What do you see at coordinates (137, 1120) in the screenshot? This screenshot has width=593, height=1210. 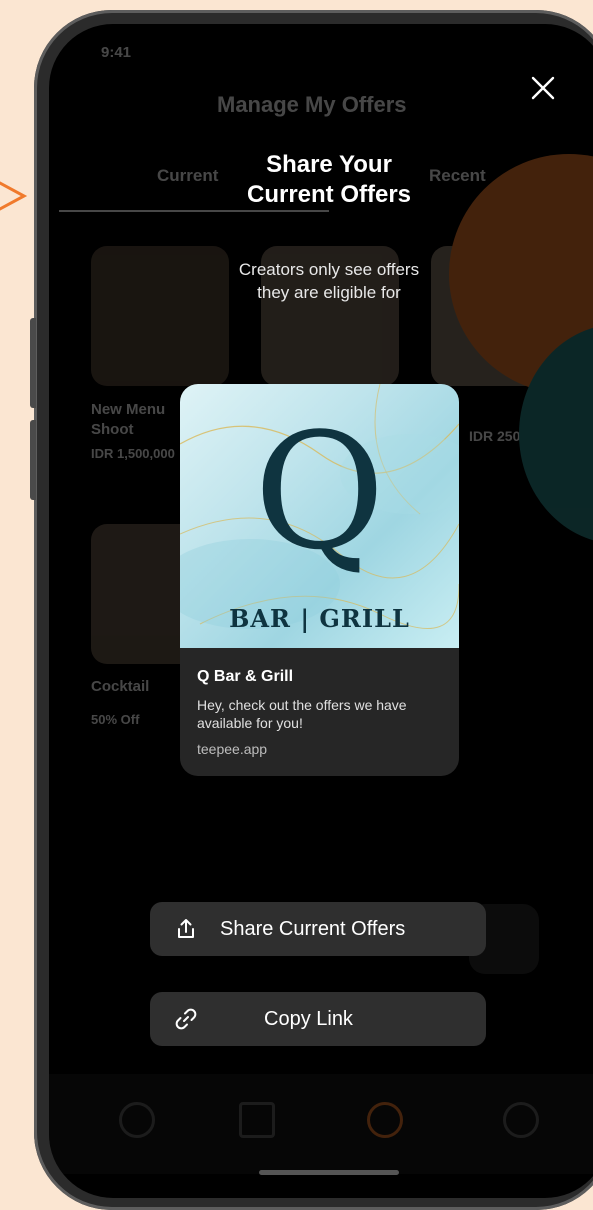 I see `globe-icon` at bounding box center [137, 1120].